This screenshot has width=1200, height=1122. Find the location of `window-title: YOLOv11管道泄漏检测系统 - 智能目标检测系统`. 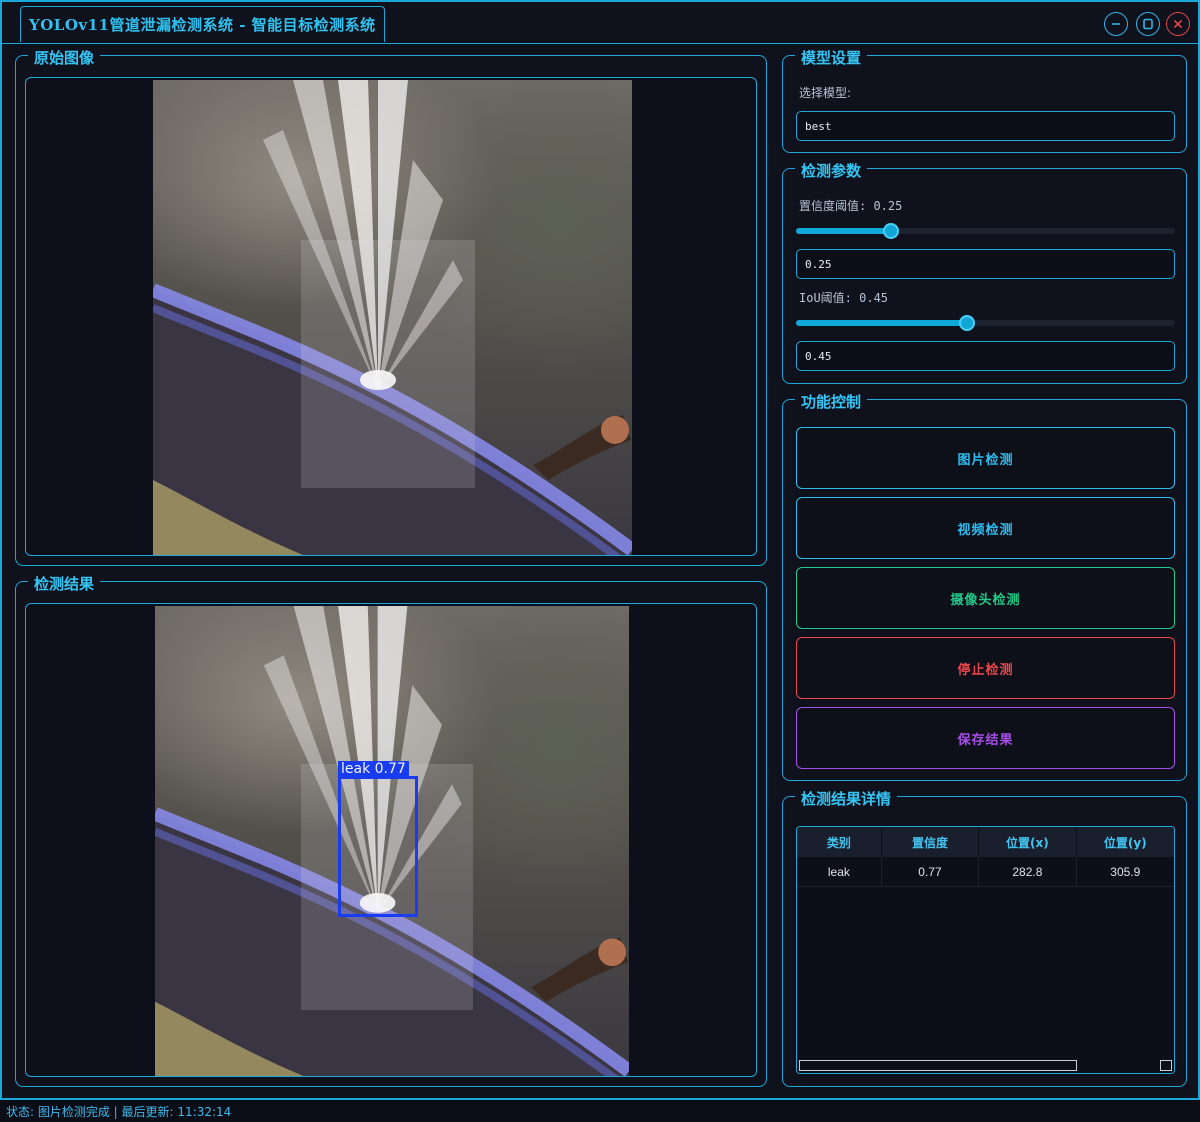

window-title: YOLOv11管道泄漏检测系统 - 智能目标检测系统 is located at coordinates (202, 25).